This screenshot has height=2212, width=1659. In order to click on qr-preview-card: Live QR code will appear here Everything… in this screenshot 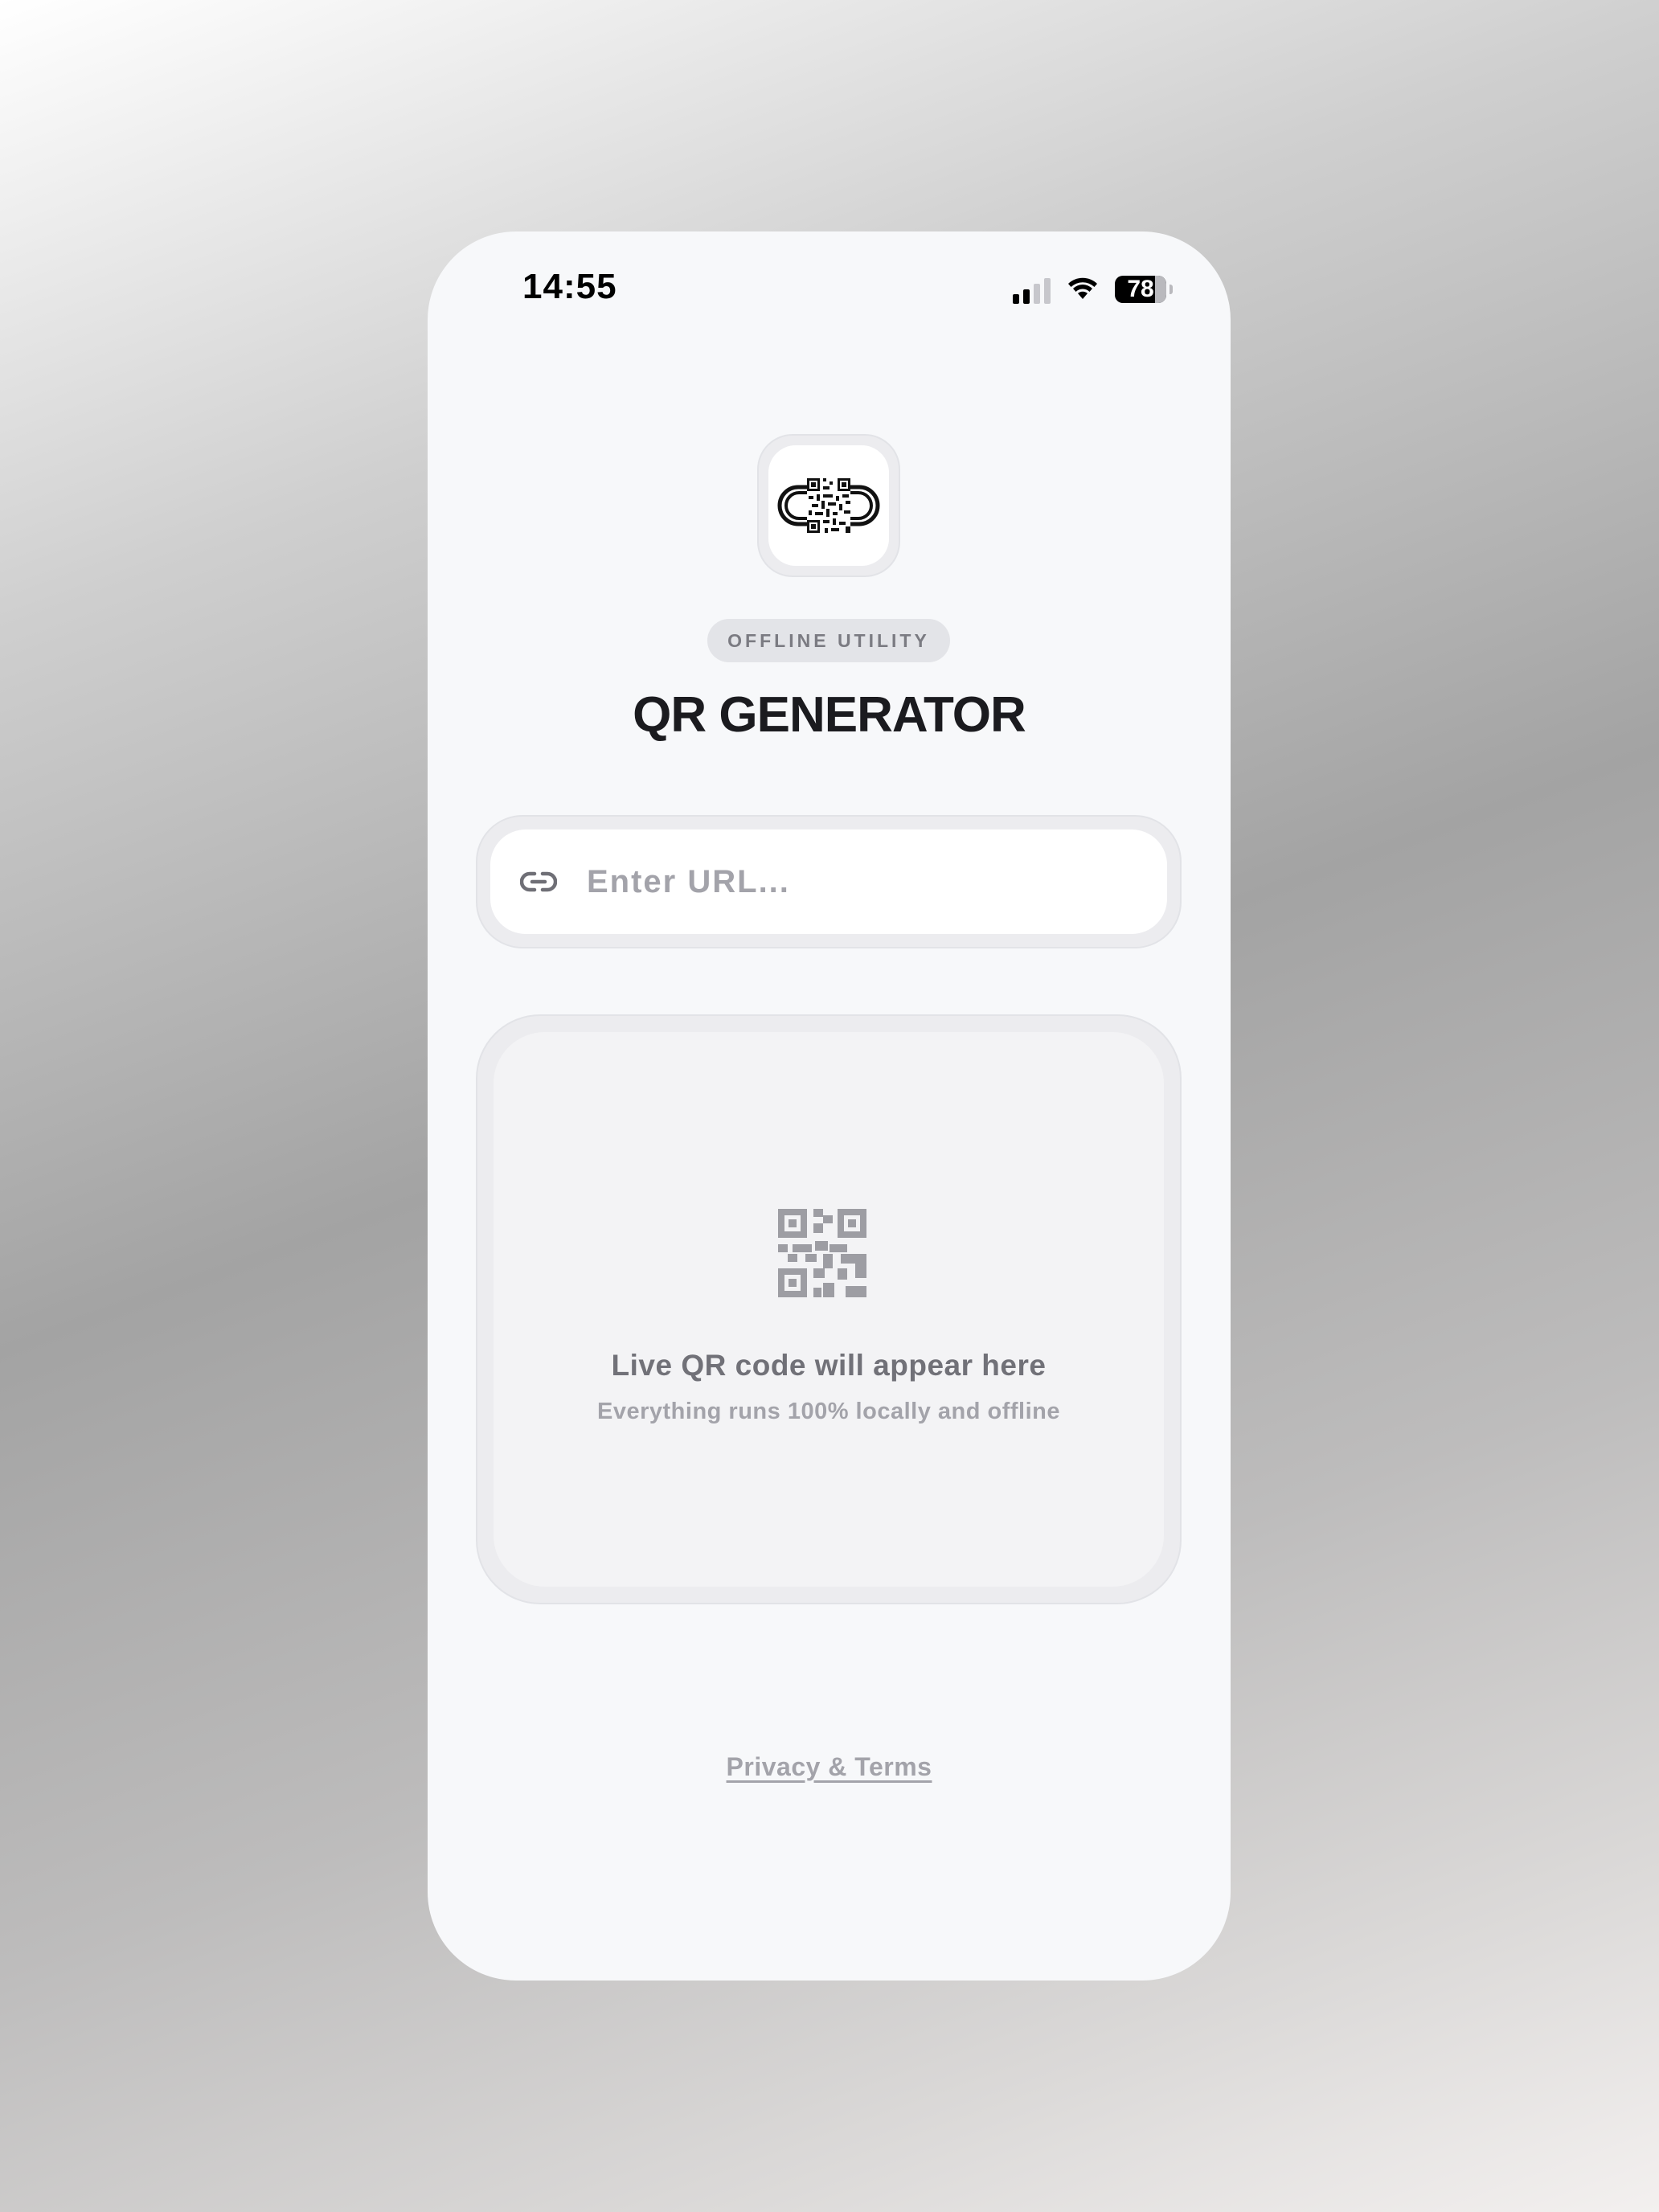, I will do `click(829, 1309)`.